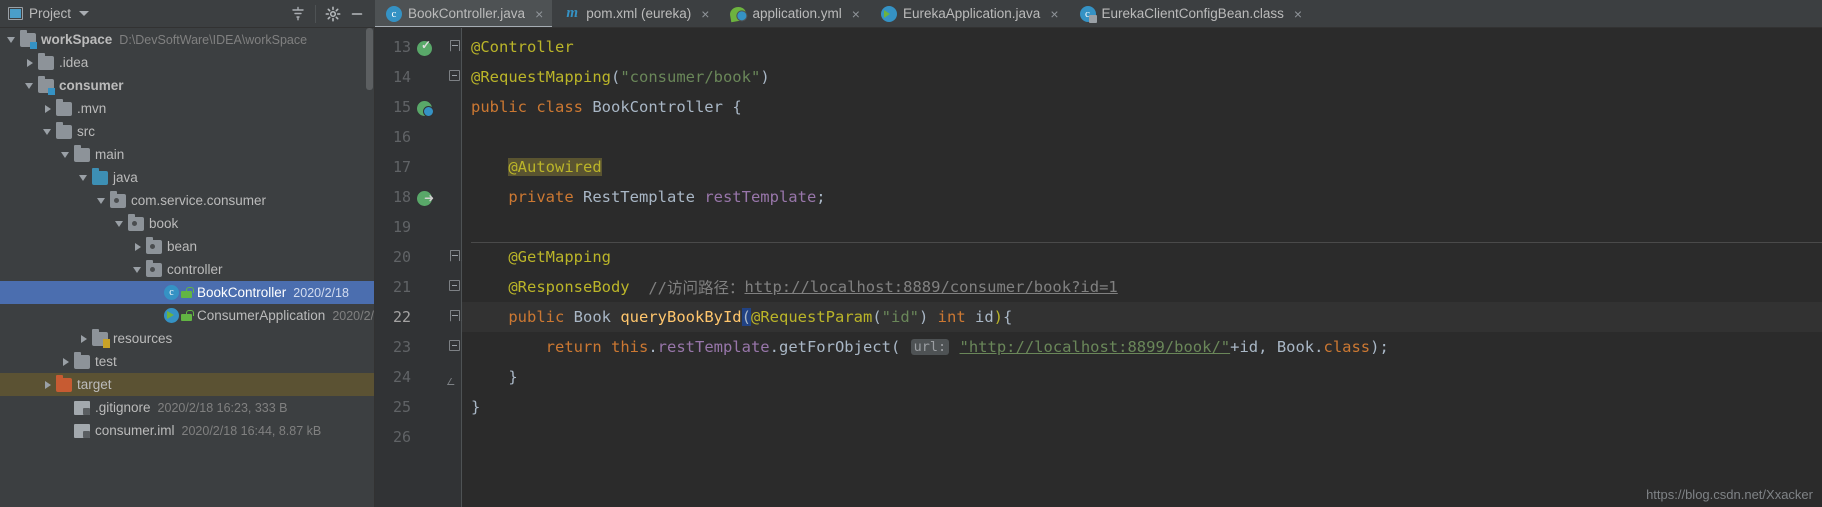  Describe the element at coordinates (333, 14) in the screenshot. I see `gear-icon` at that location.